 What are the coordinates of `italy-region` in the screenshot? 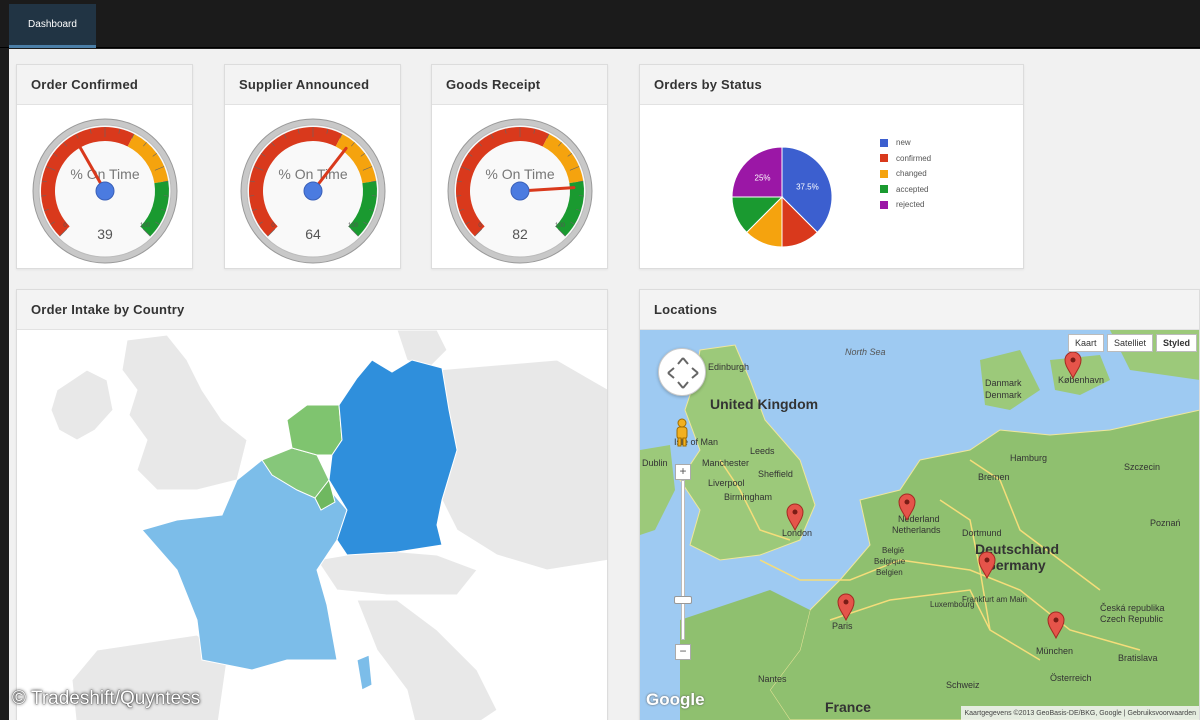 It's located at (427, 659).